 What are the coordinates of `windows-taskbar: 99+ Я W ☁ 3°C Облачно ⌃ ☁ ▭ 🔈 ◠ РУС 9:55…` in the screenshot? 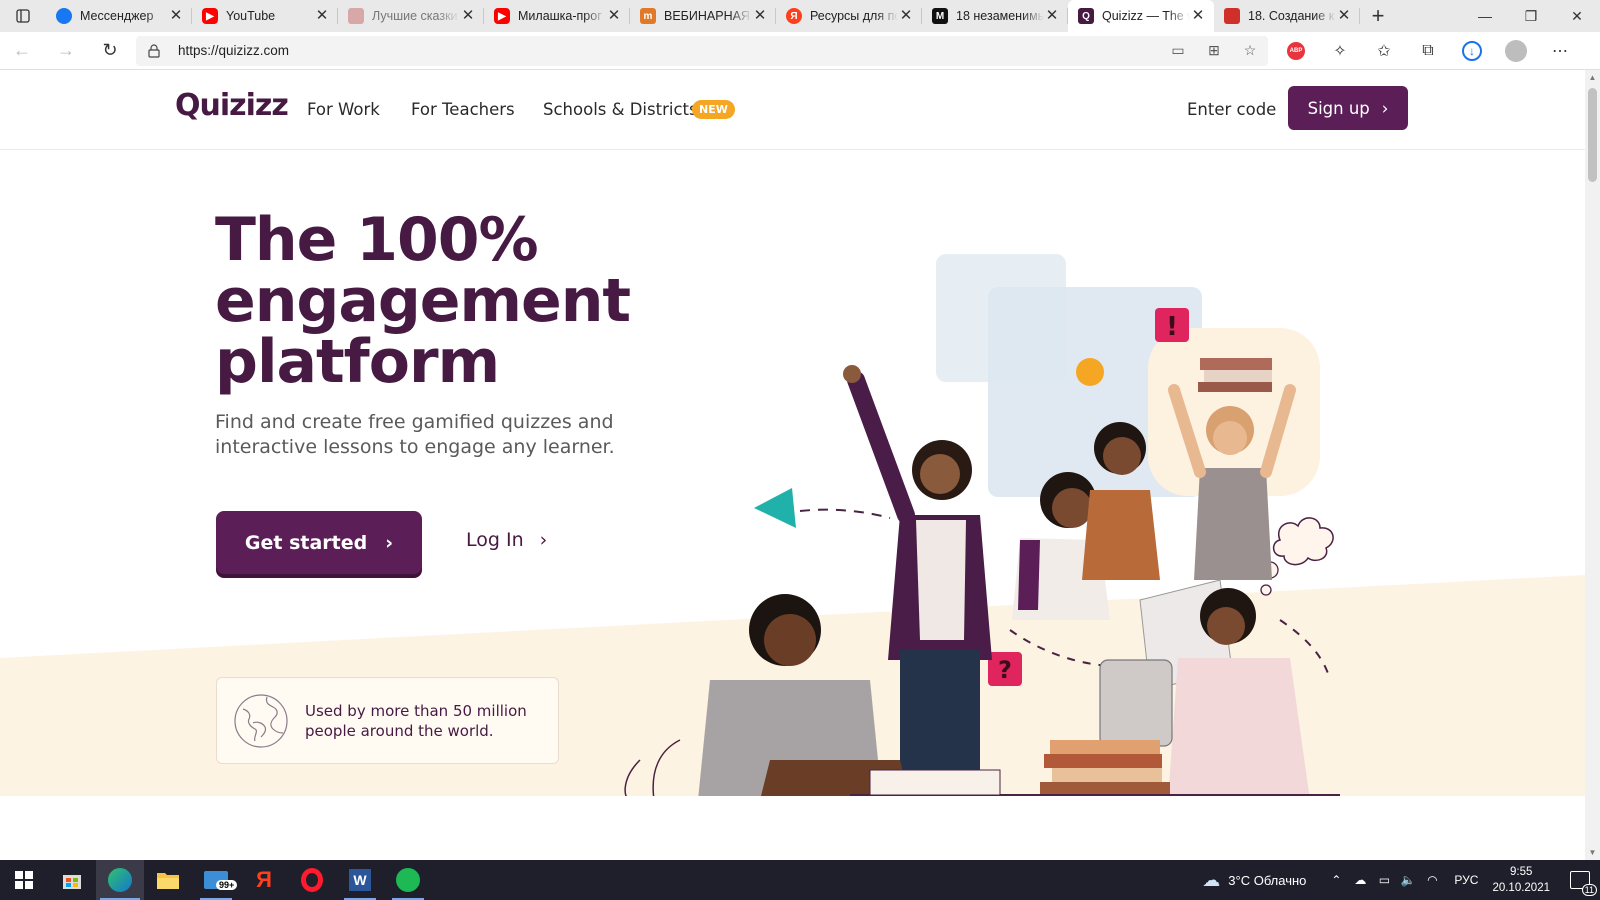 It's located at (800, 880).